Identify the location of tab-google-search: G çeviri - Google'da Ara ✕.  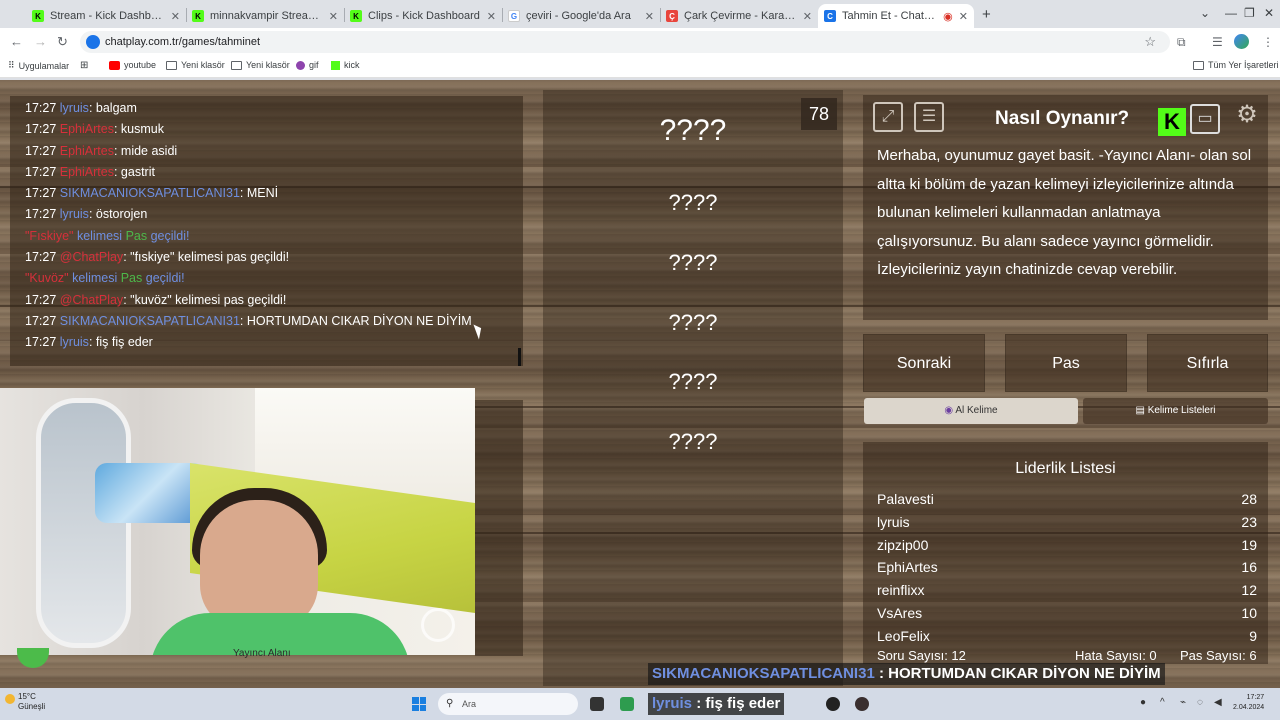
(581, 16).